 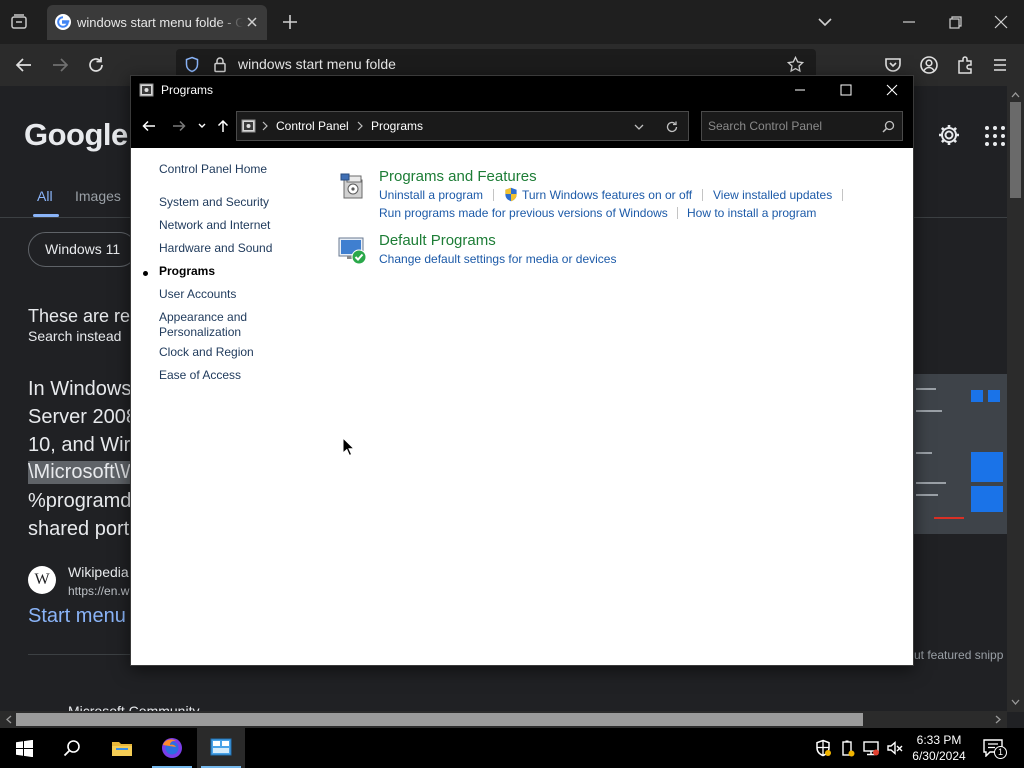 What do you see at coordinates (83, 249) in the screenshot?
I see `filter-chip: Windows 11` at bounding box center [83, 249].